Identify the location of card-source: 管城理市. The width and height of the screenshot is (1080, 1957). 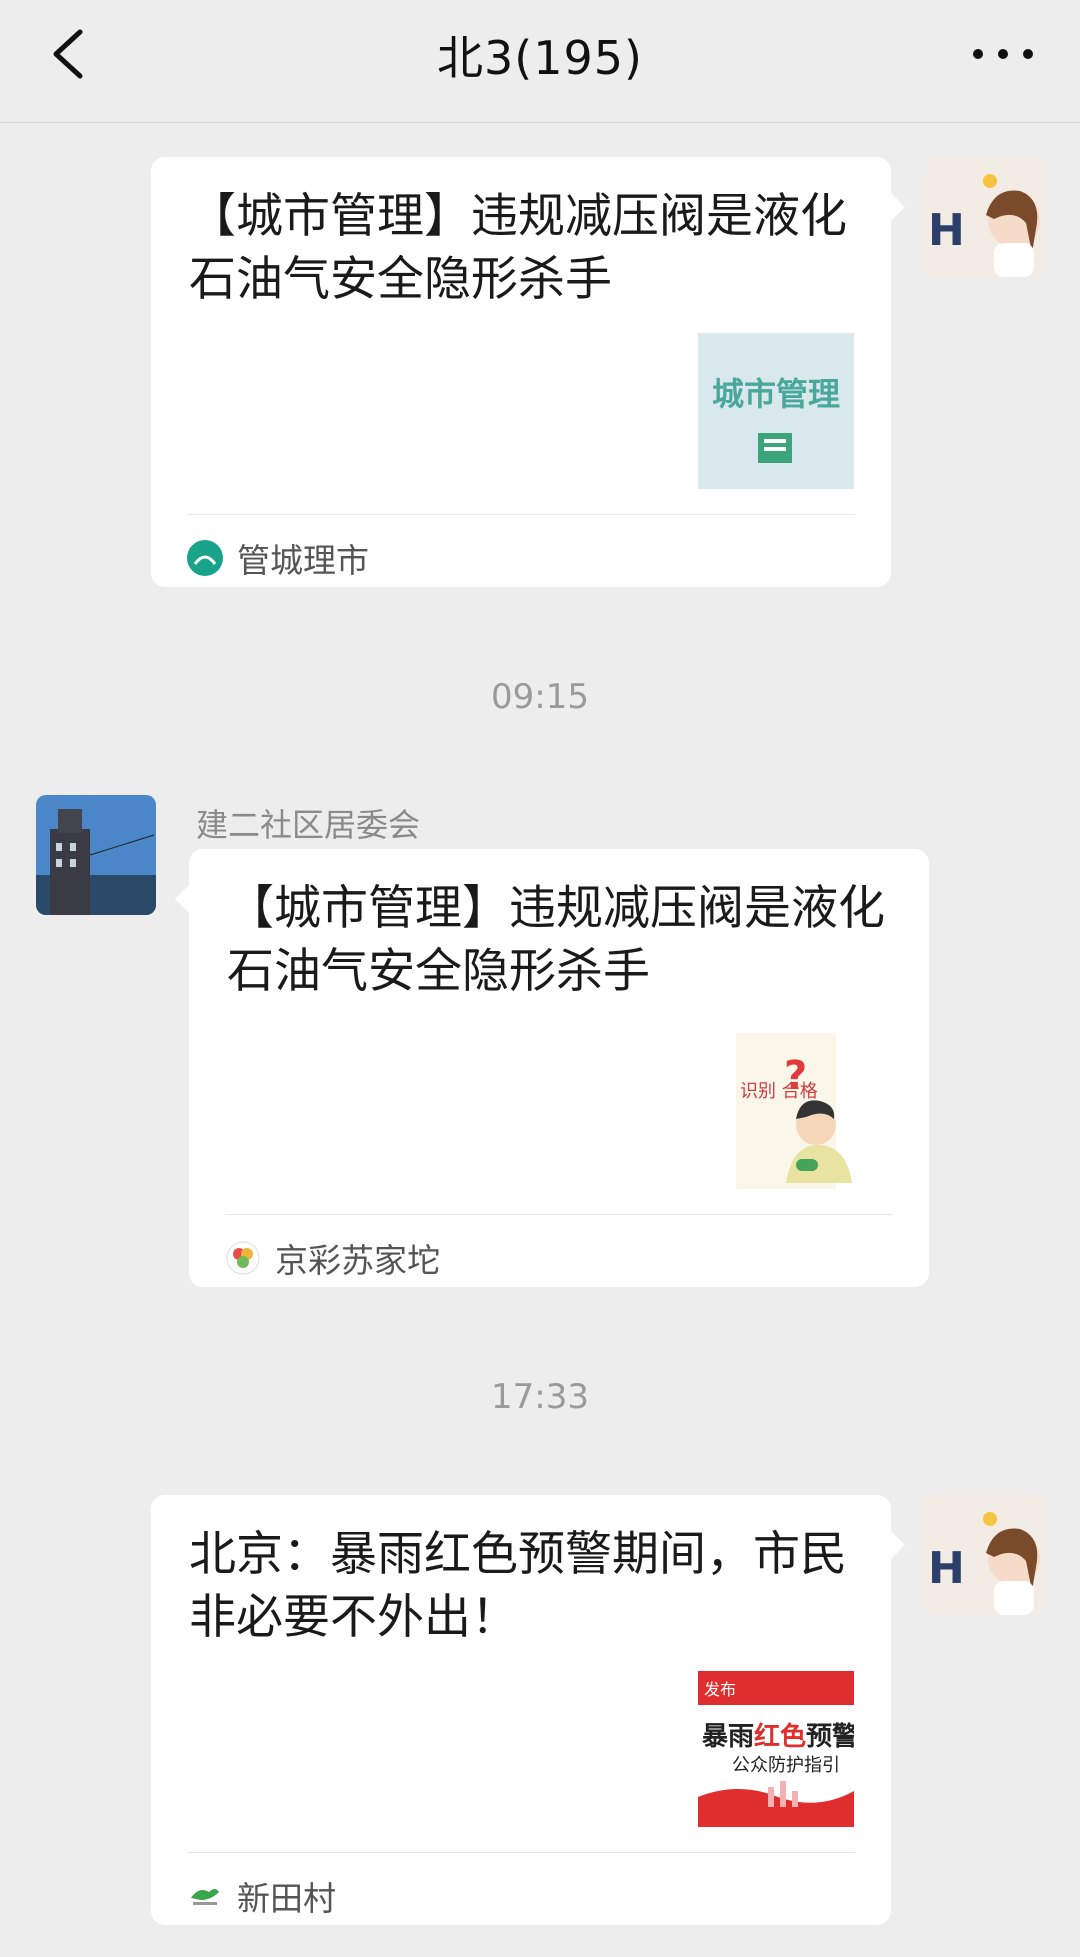
(278, 558).